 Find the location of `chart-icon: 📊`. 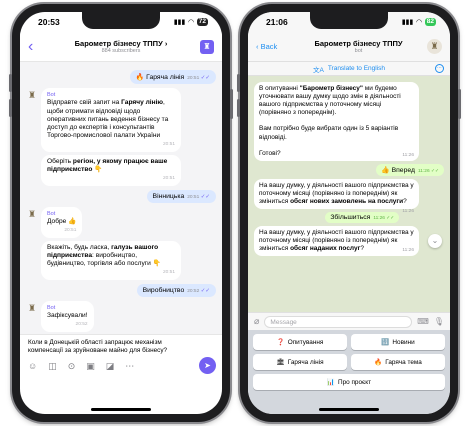

chart-icon: 📊 is located at coordinates (330, 382).